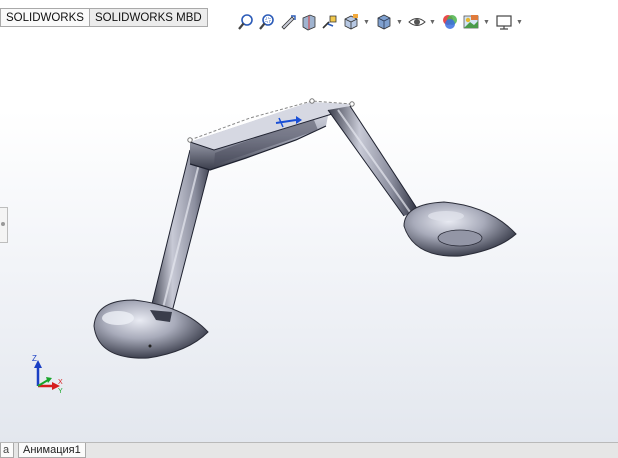  I want to click on tab-model: a, so click(7, 450).